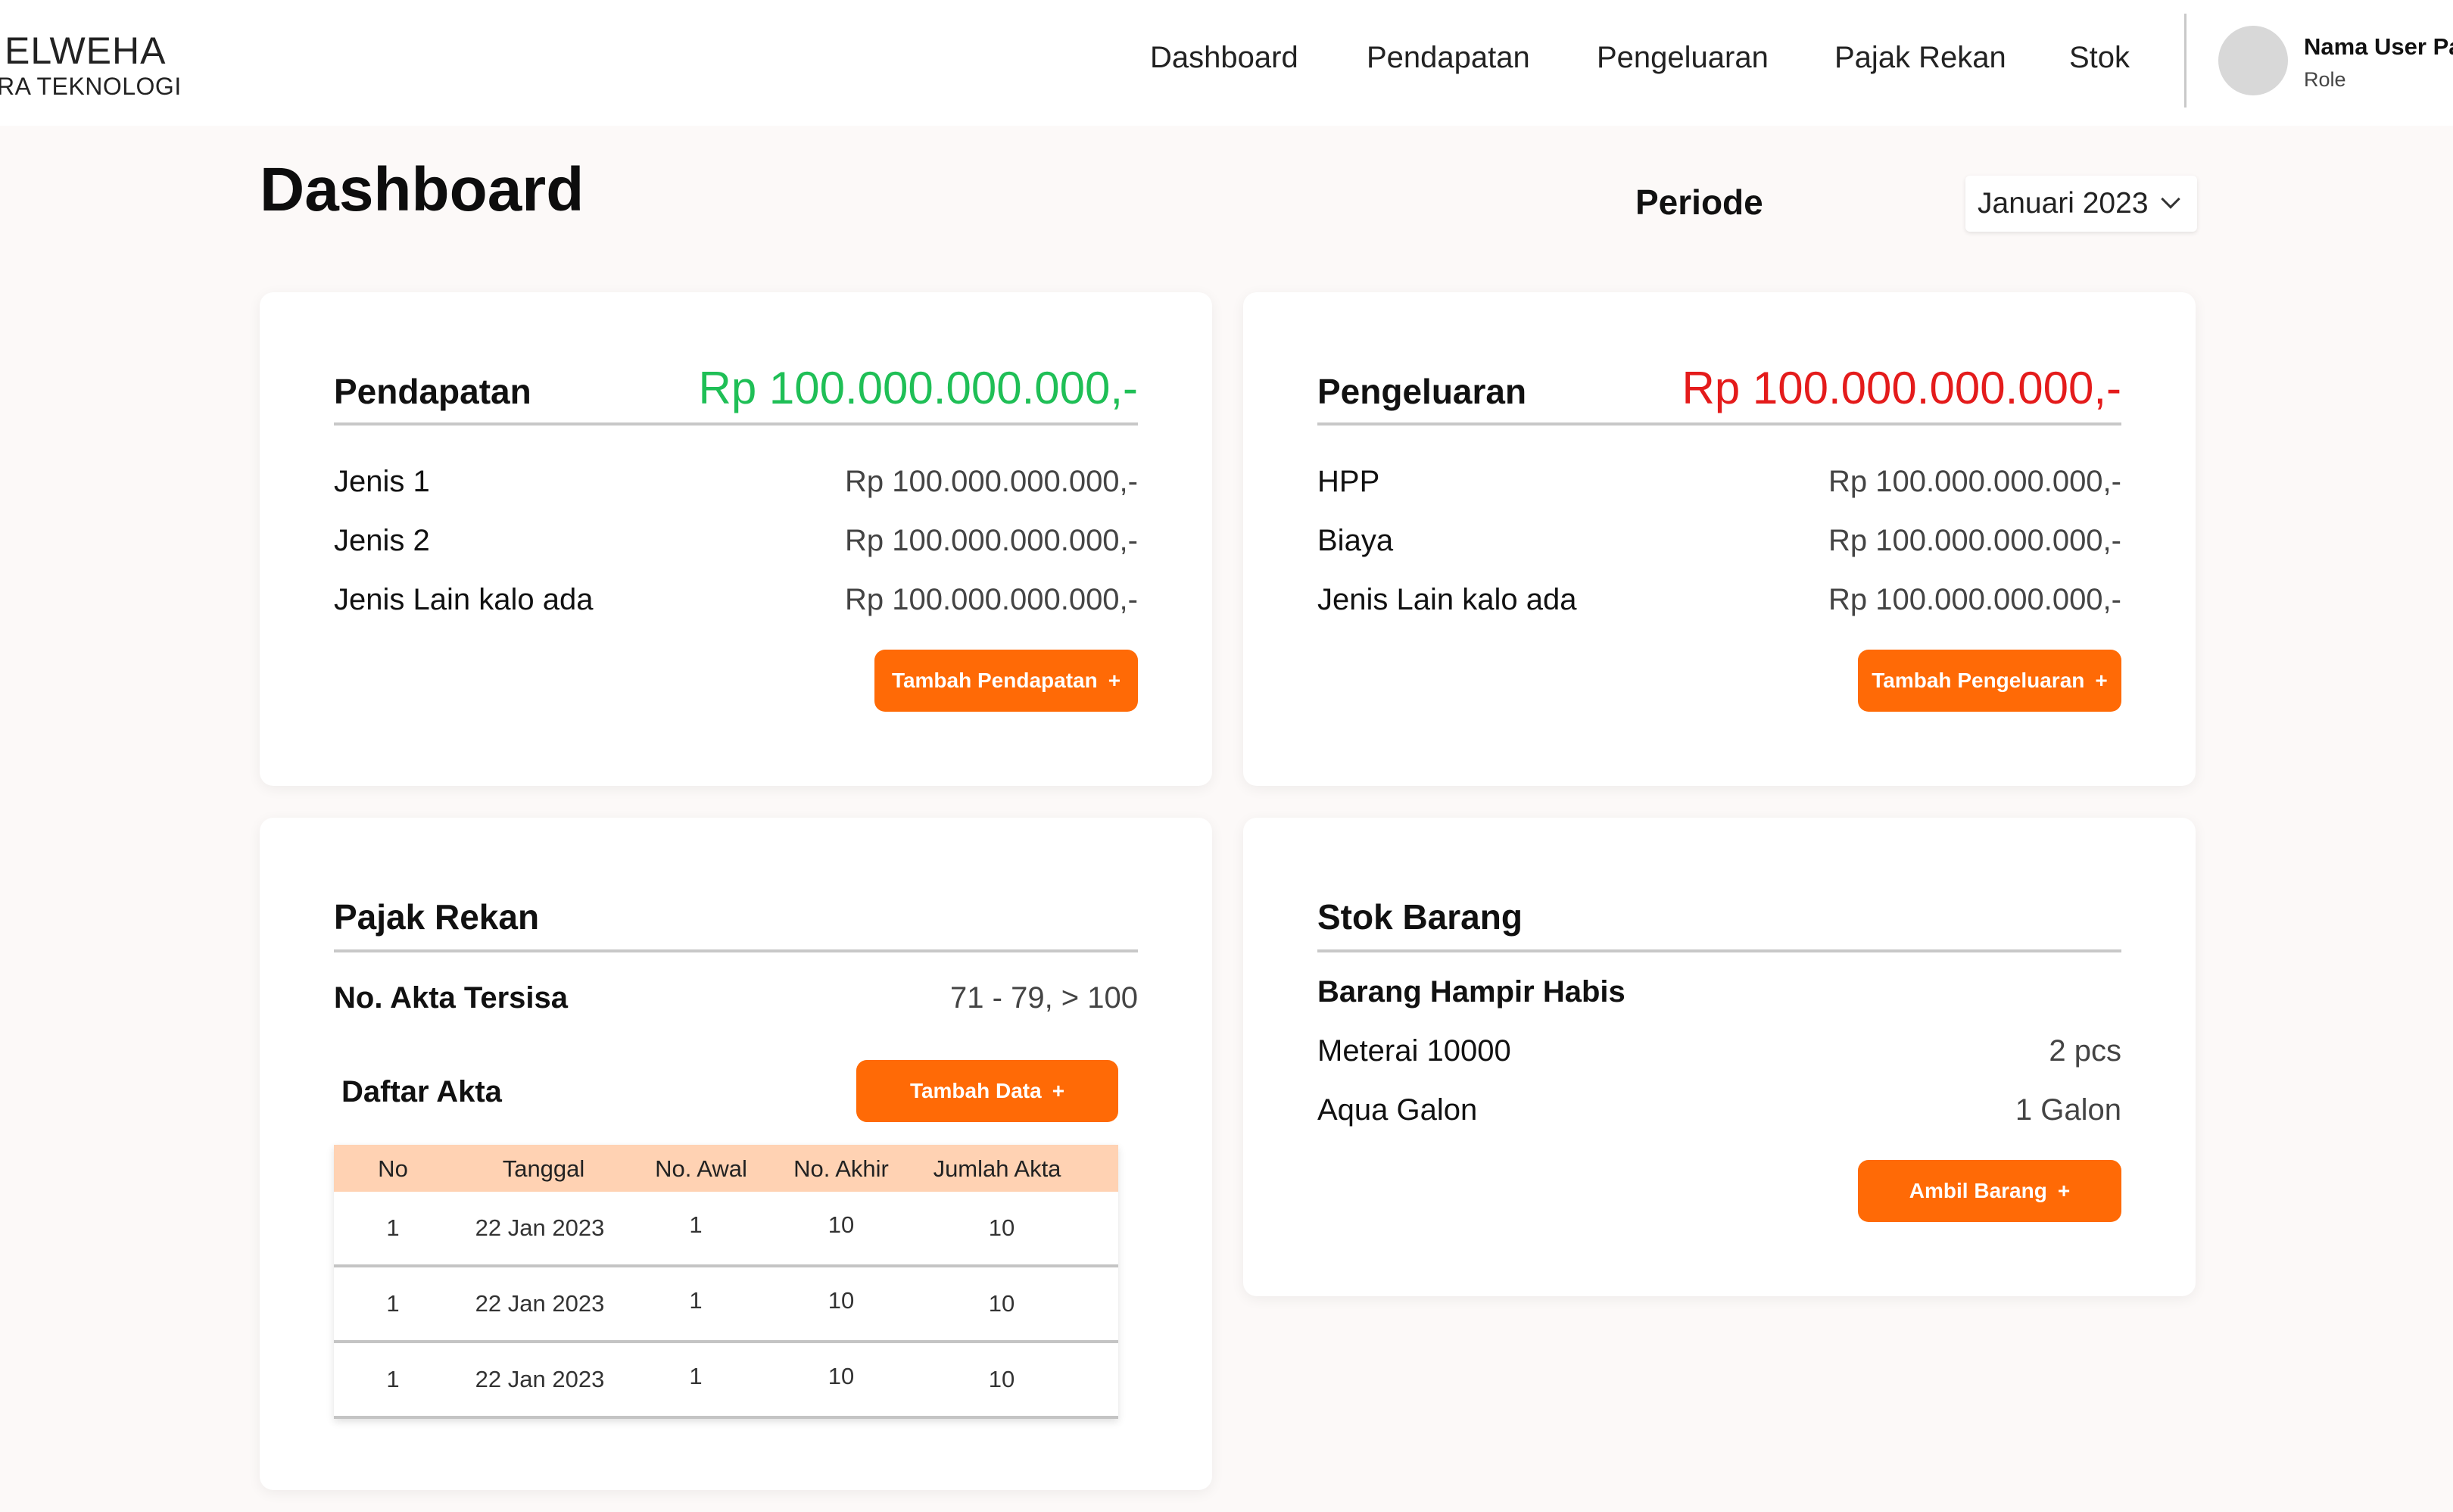 Image resolution: width=2453 pixels, height=1512 pixels. Describe the element at coordinates (1901, 388) in the screenshot. I see `pengeluaran-total: Rp 100.000.000.000,-` at that location.